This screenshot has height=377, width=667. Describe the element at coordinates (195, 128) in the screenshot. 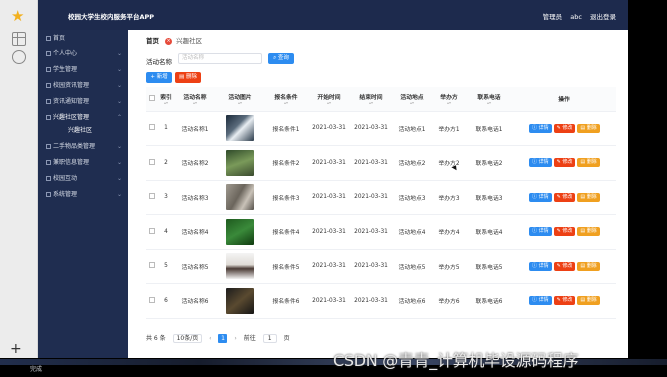

I see `activity-name: 活动名称1` at that location.